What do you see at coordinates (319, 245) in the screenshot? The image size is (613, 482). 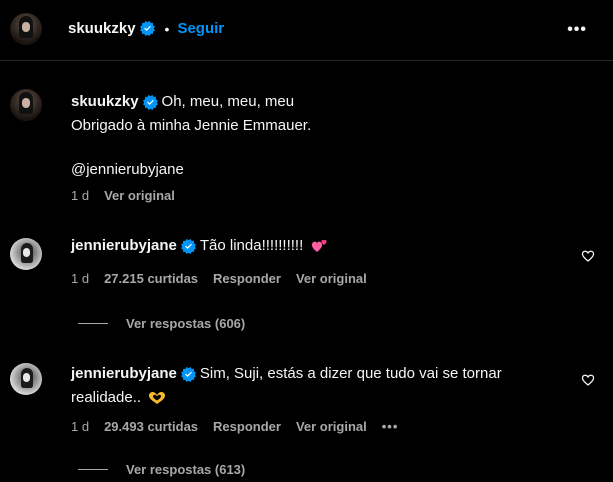 I see `two-hearts-icon` at bounding box center [319, 245].